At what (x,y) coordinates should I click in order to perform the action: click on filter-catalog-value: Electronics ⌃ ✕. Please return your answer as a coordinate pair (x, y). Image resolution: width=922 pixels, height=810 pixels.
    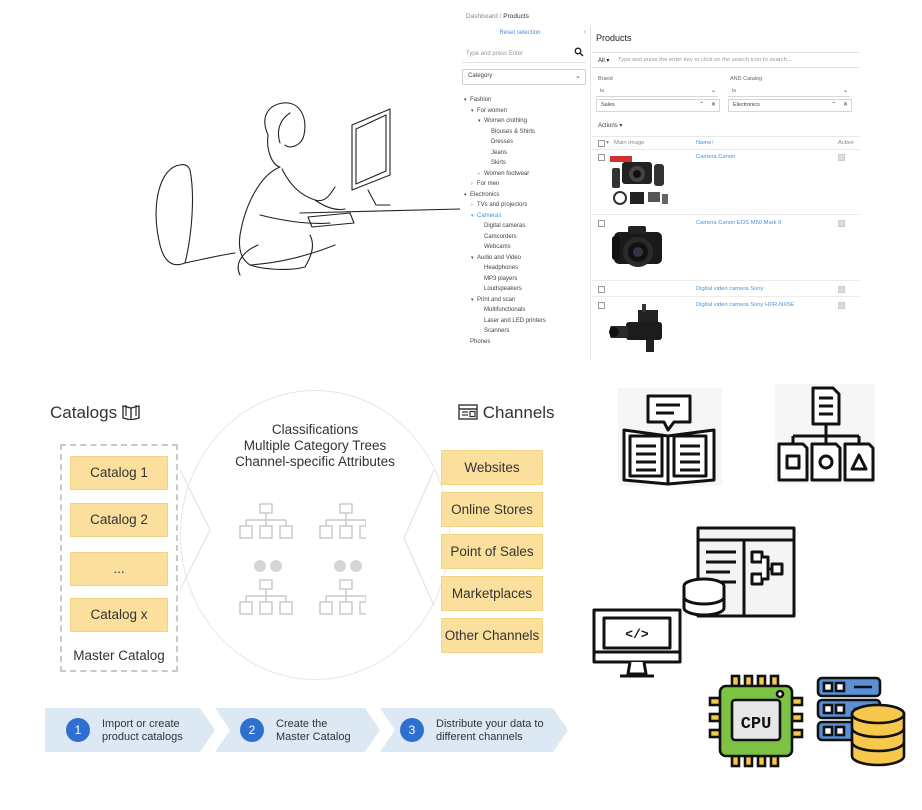
    Looking at the image, I should click on (790, 105).